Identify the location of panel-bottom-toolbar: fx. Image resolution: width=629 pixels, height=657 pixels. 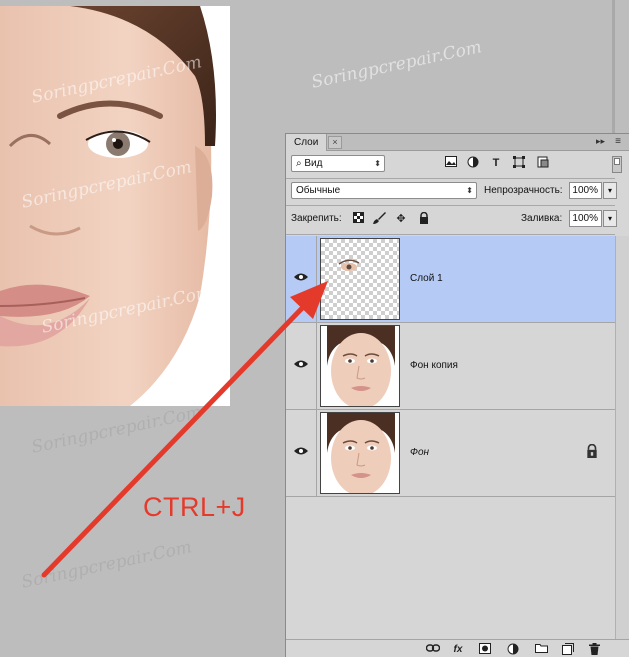
(457, 648).